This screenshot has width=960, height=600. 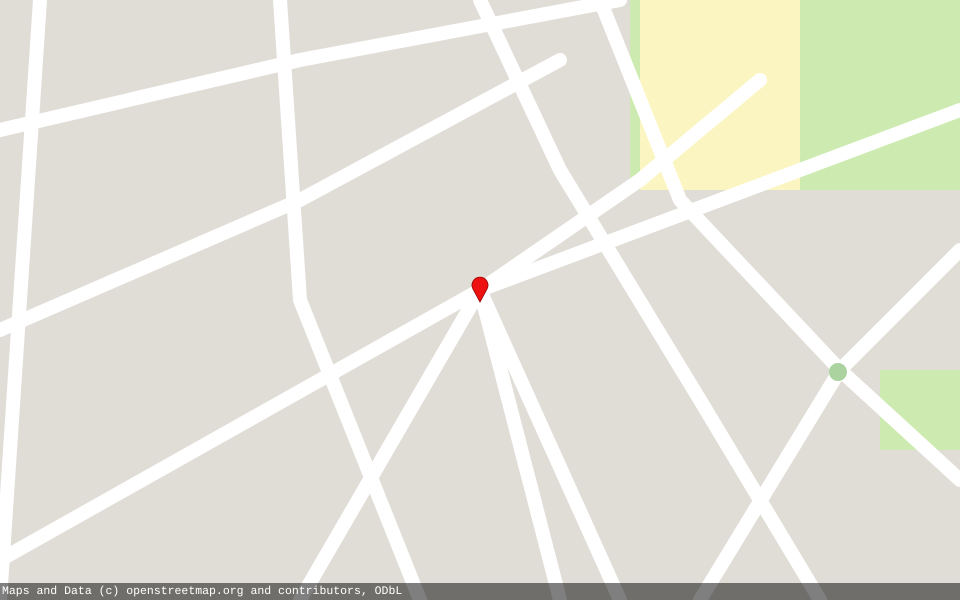 I want to click on attribution-text: Maps and Data (c) openstreetmap.org and contributors, ODbL, so click(x=202, y=592).